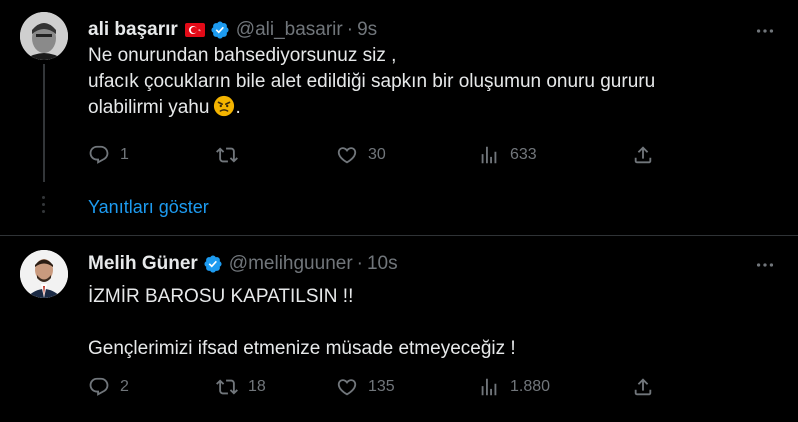 The image size is (798, 422). I want to click on retweet-button, so click(232, 155).